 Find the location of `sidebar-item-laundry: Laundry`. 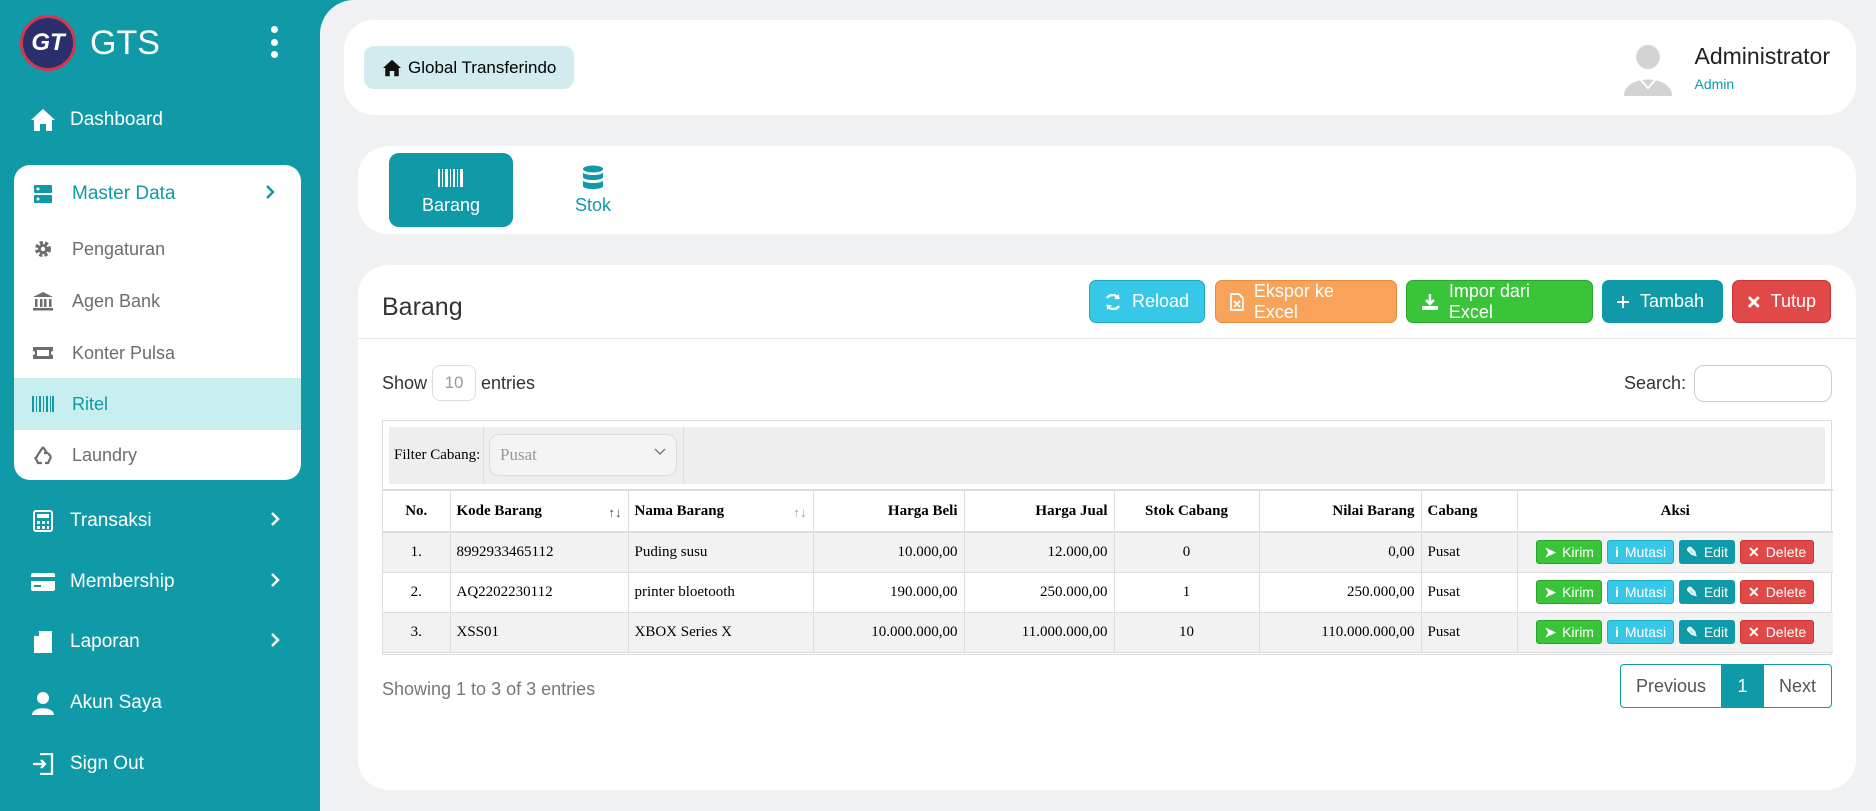

sidebar-item-laundry: Laundry is located at coordinates (157, 454).